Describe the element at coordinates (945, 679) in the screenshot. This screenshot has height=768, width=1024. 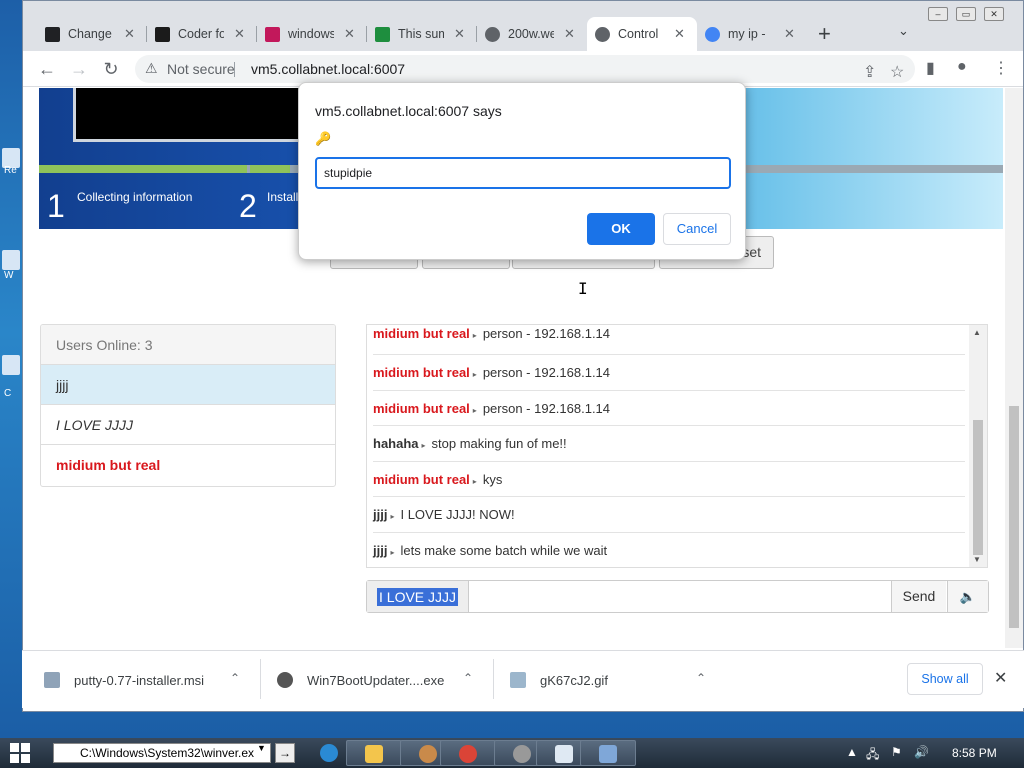
I see `show-all-button: Show all` at that location.